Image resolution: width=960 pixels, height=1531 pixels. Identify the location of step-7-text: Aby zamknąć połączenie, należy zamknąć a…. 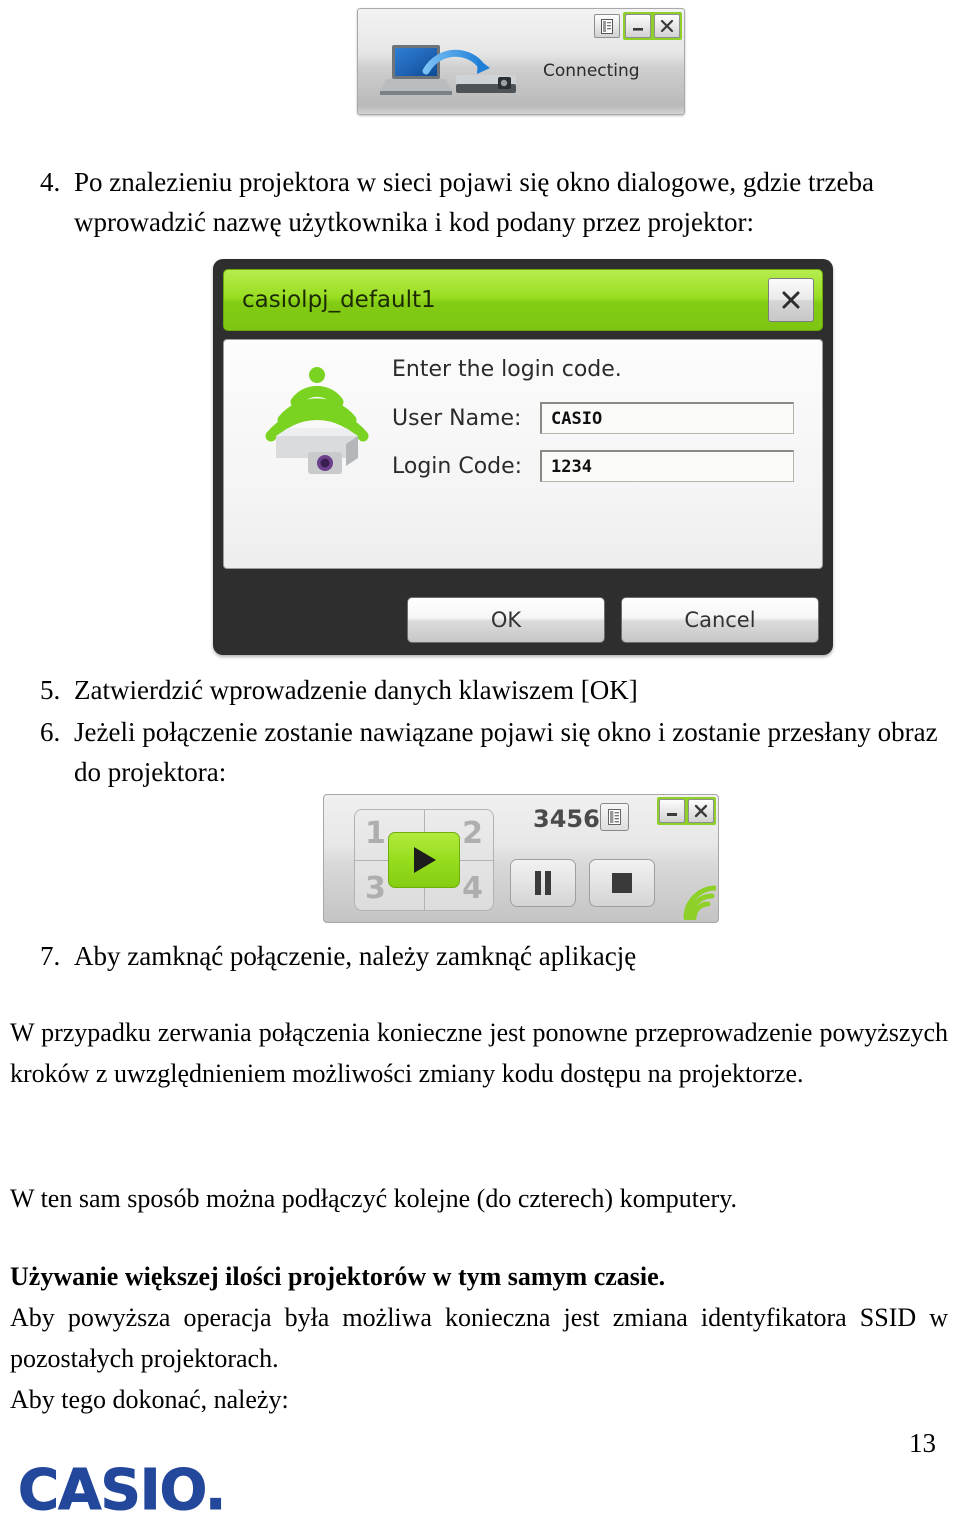
(355, 956).